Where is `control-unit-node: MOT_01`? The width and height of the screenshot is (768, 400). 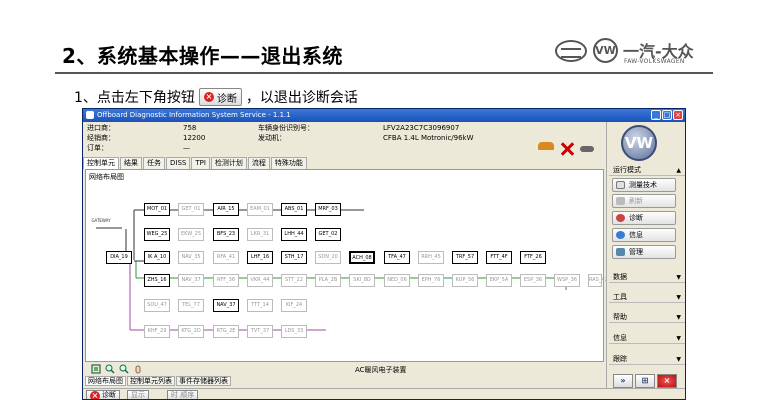
control-unit-node: MOT_01 is located at coordinates (157, 209).